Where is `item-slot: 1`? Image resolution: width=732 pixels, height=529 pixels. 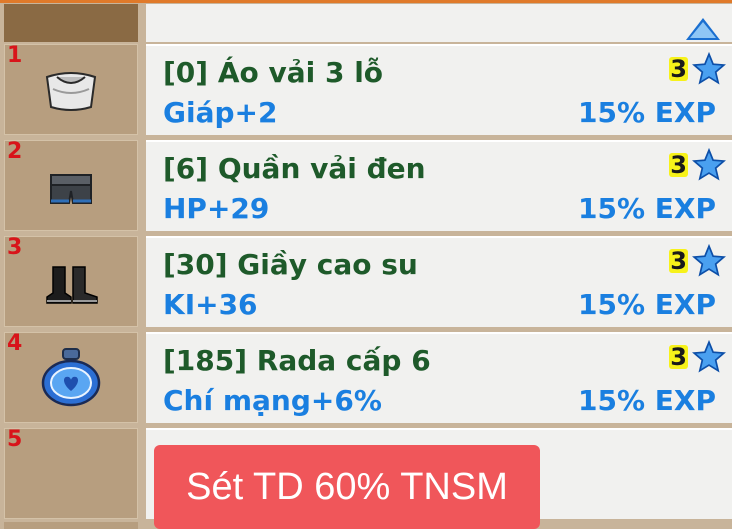
item-slot: 1 is located at coordinates (71, 89).